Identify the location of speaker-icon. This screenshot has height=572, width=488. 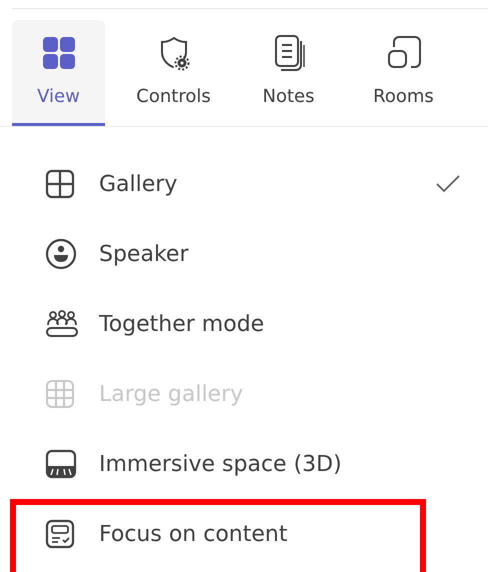
(61, 254).